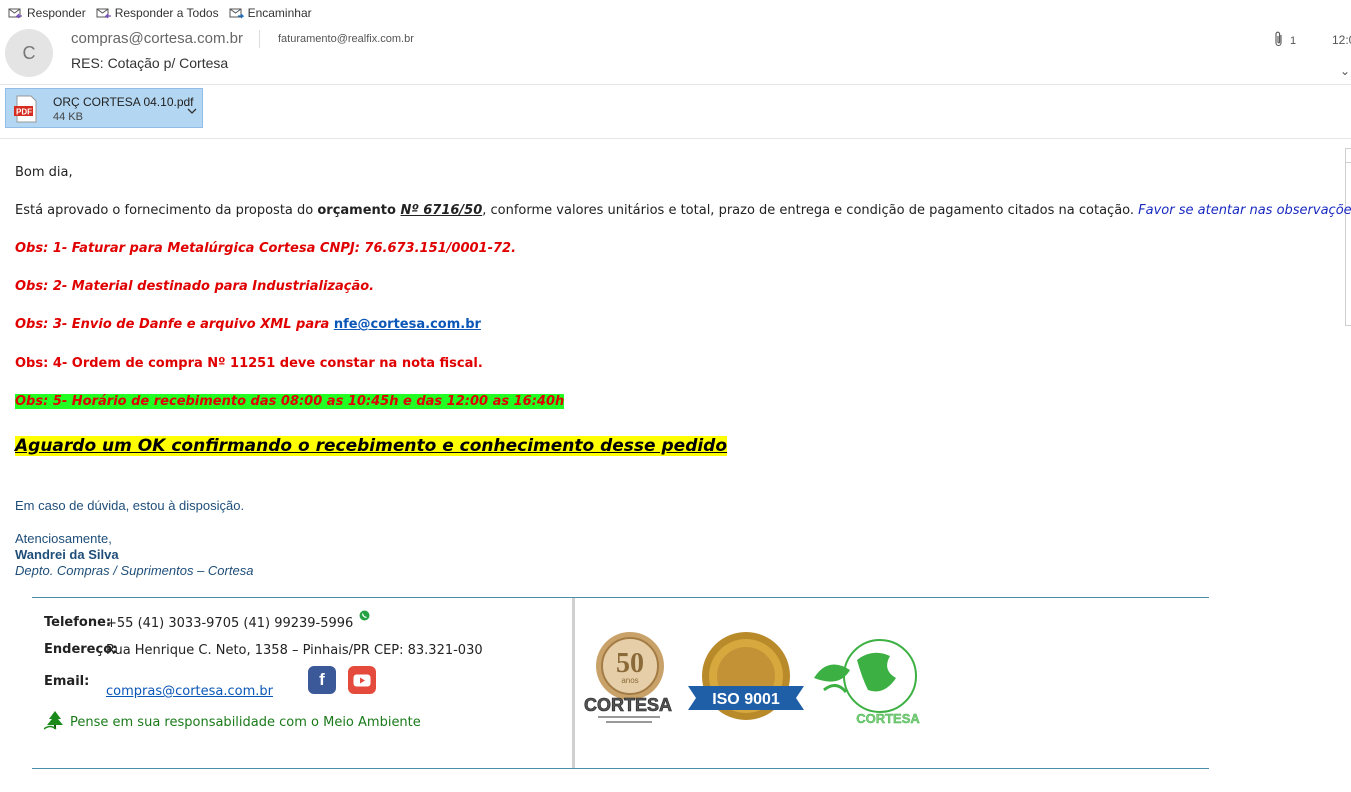 Image resolution: width=1351 pixels, height=792 pixels. I want to click on reply-button: Responder, so click(47, 13).